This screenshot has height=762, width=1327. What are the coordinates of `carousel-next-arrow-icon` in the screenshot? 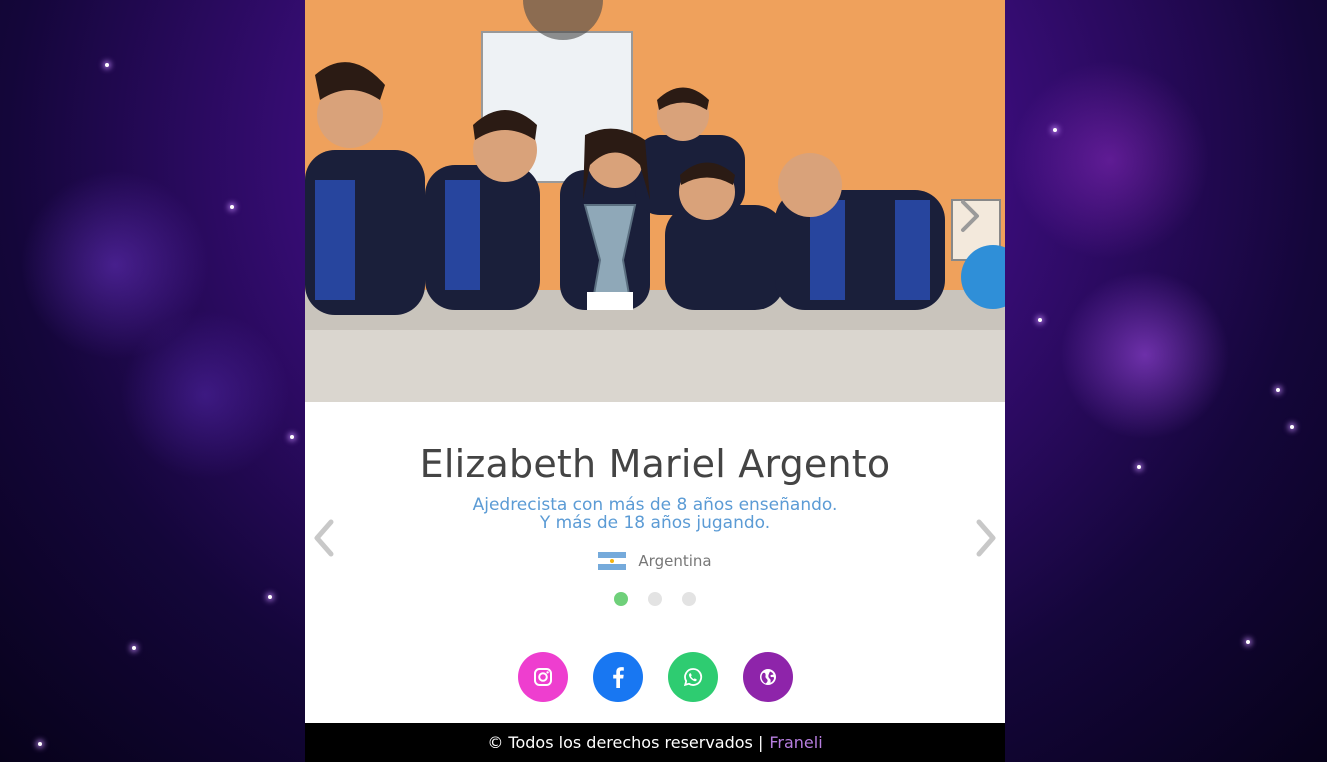 It's located at (987, 538).